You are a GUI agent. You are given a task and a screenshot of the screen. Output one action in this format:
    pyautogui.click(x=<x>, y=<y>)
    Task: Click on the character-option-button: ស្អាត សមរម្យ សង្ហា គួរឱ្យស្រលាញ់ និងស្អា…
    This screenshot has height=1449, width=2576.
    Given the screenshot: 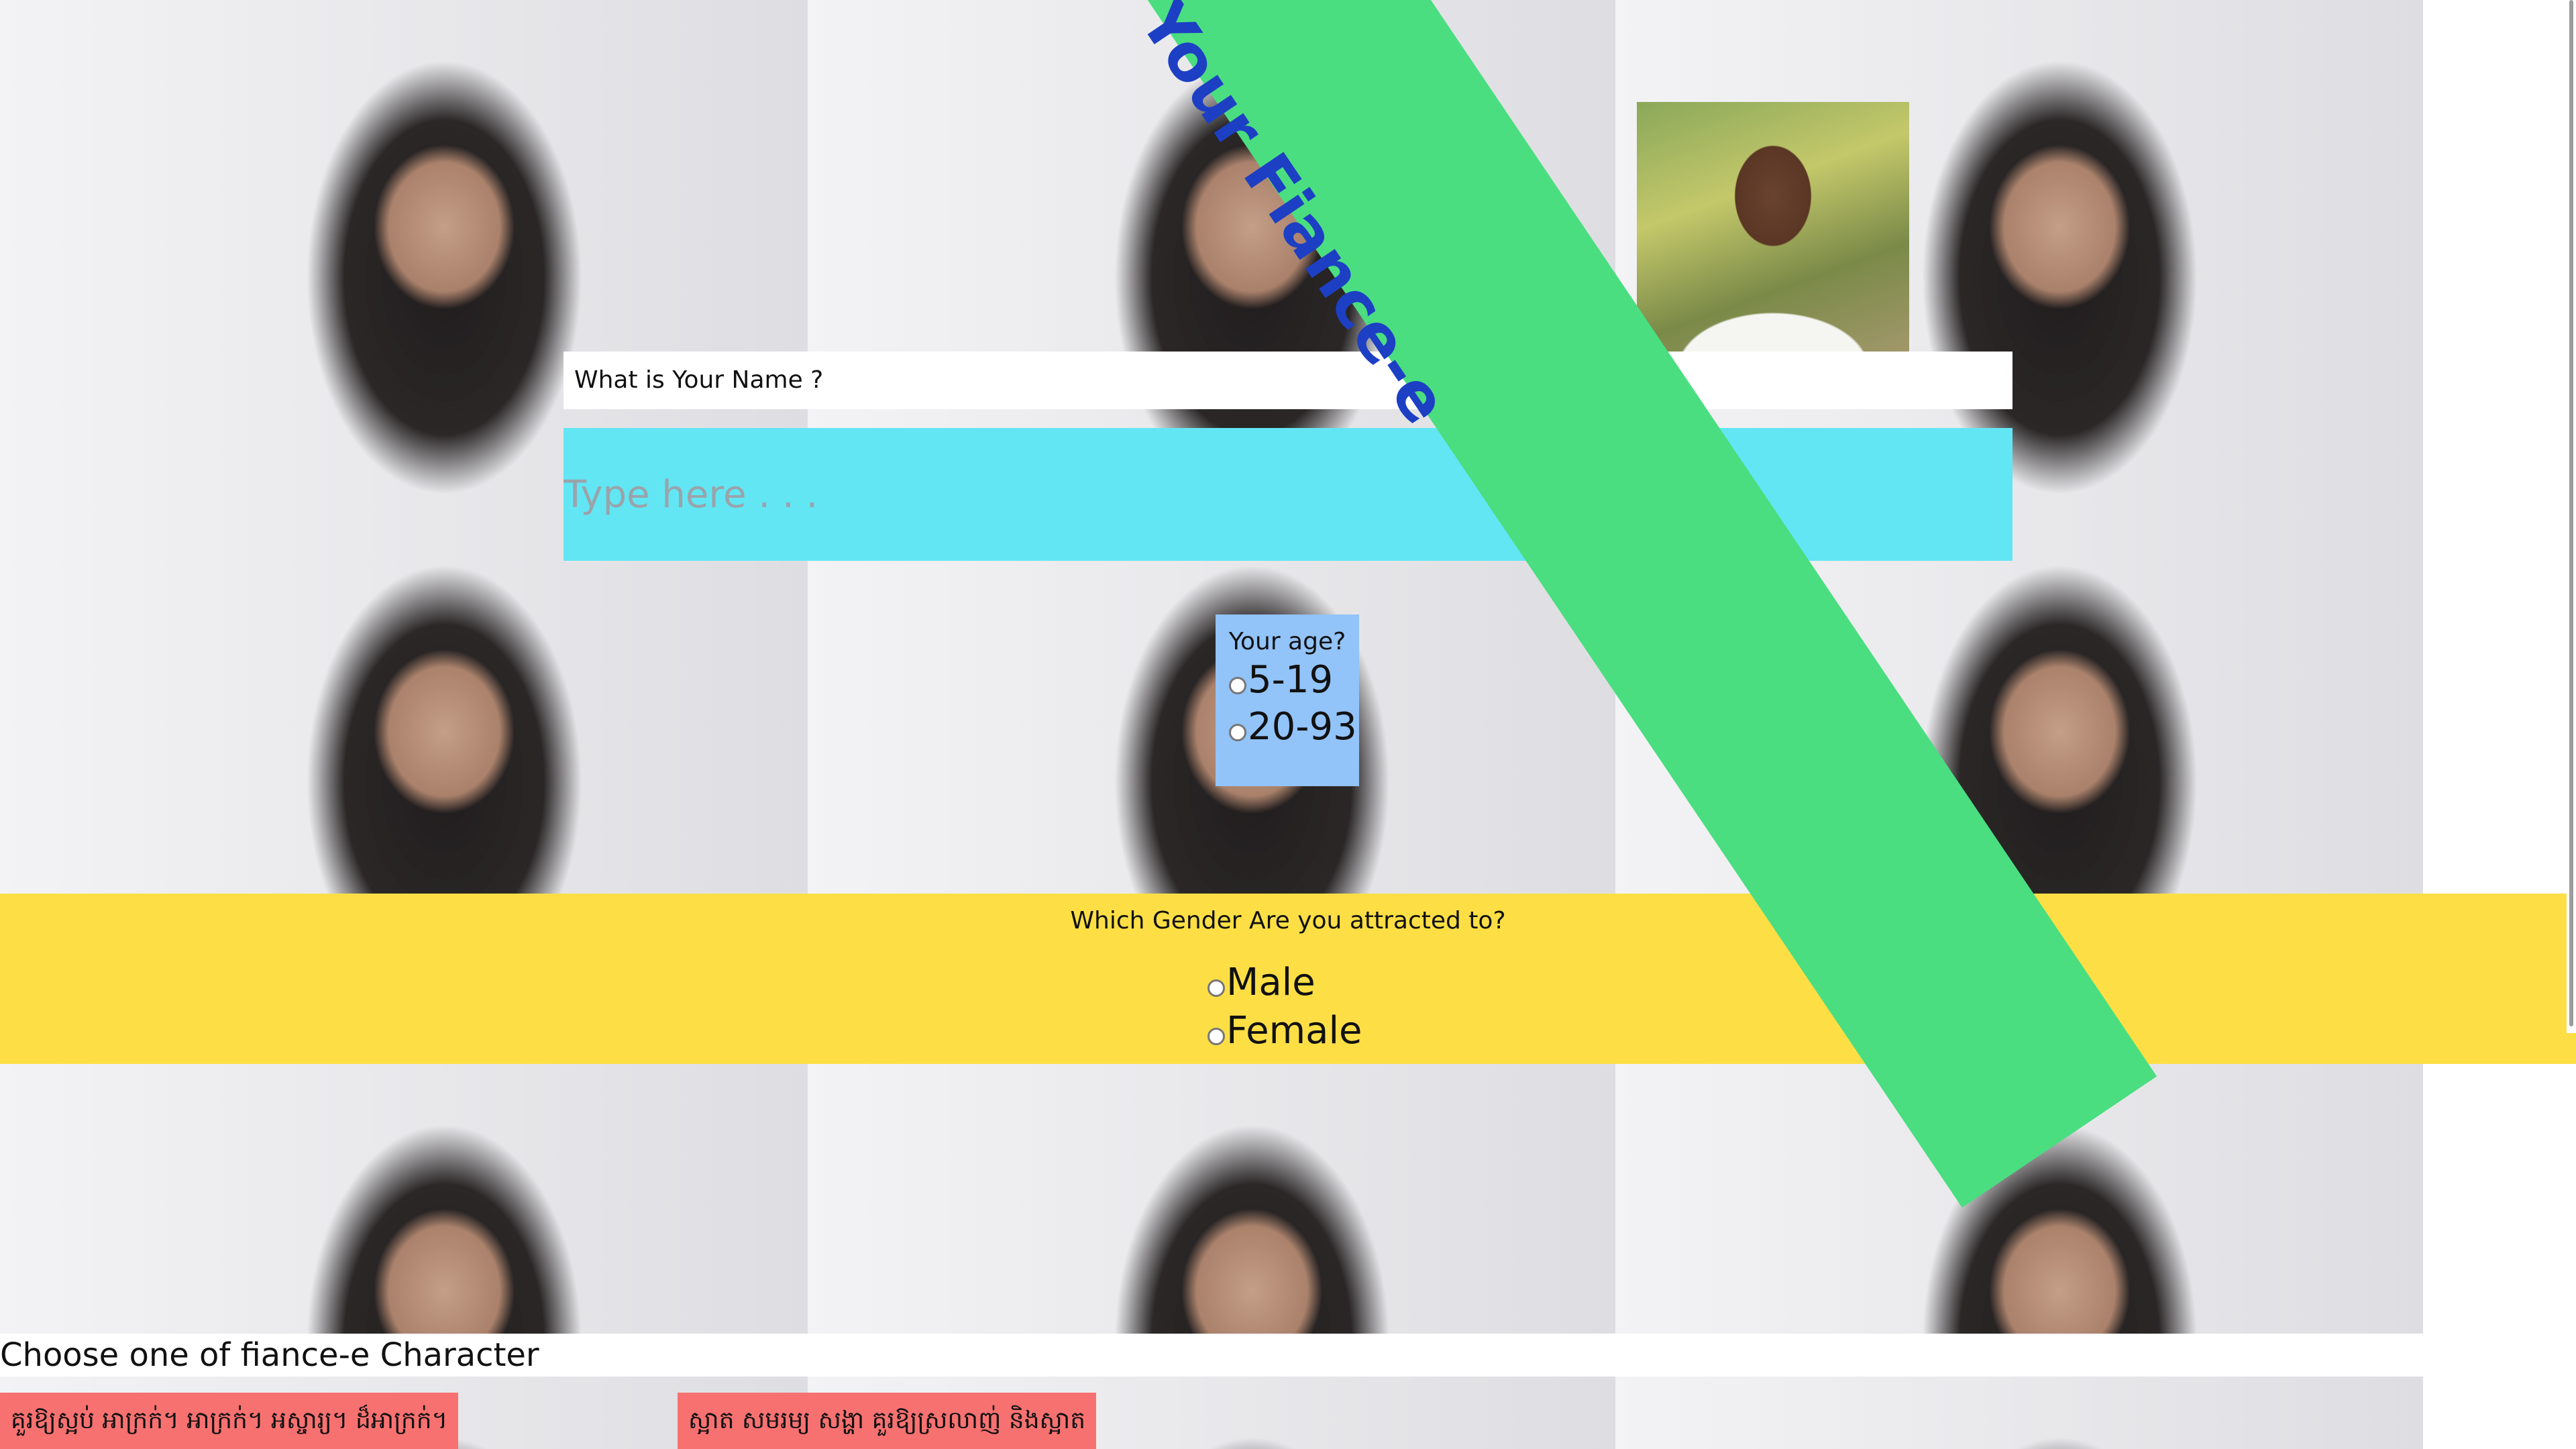 What is the action you would take?
    pyautogui.click(x=887, y=1421)
    